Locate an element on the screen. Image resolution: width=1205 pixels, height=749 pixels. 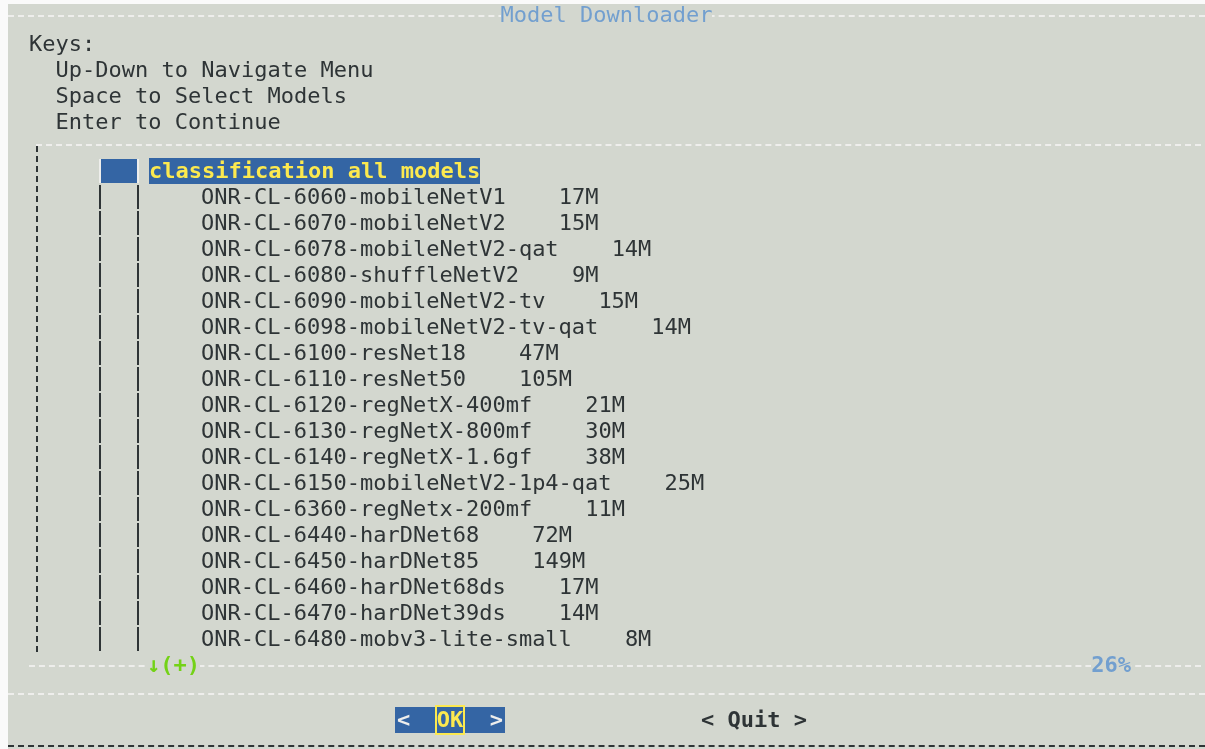
menu-item: ONR-CL-6100-resNet18 is located at coordinates (333, 353).